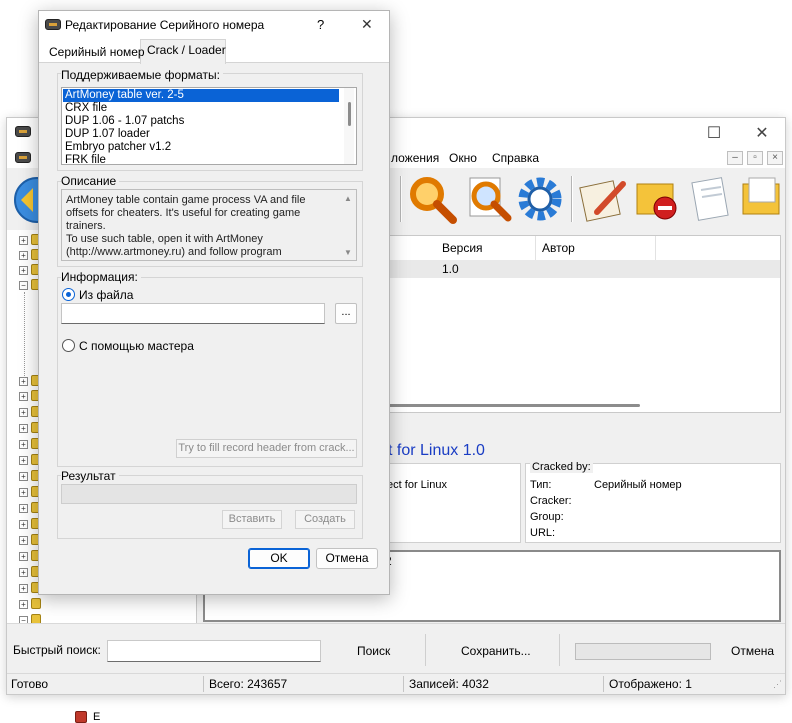 The height and width of the screenshot is (723, 792). Describe the element at coordinates (136, 346) in the screenshot. I see `radio-wizard-label: С помощью мастера` at that location.